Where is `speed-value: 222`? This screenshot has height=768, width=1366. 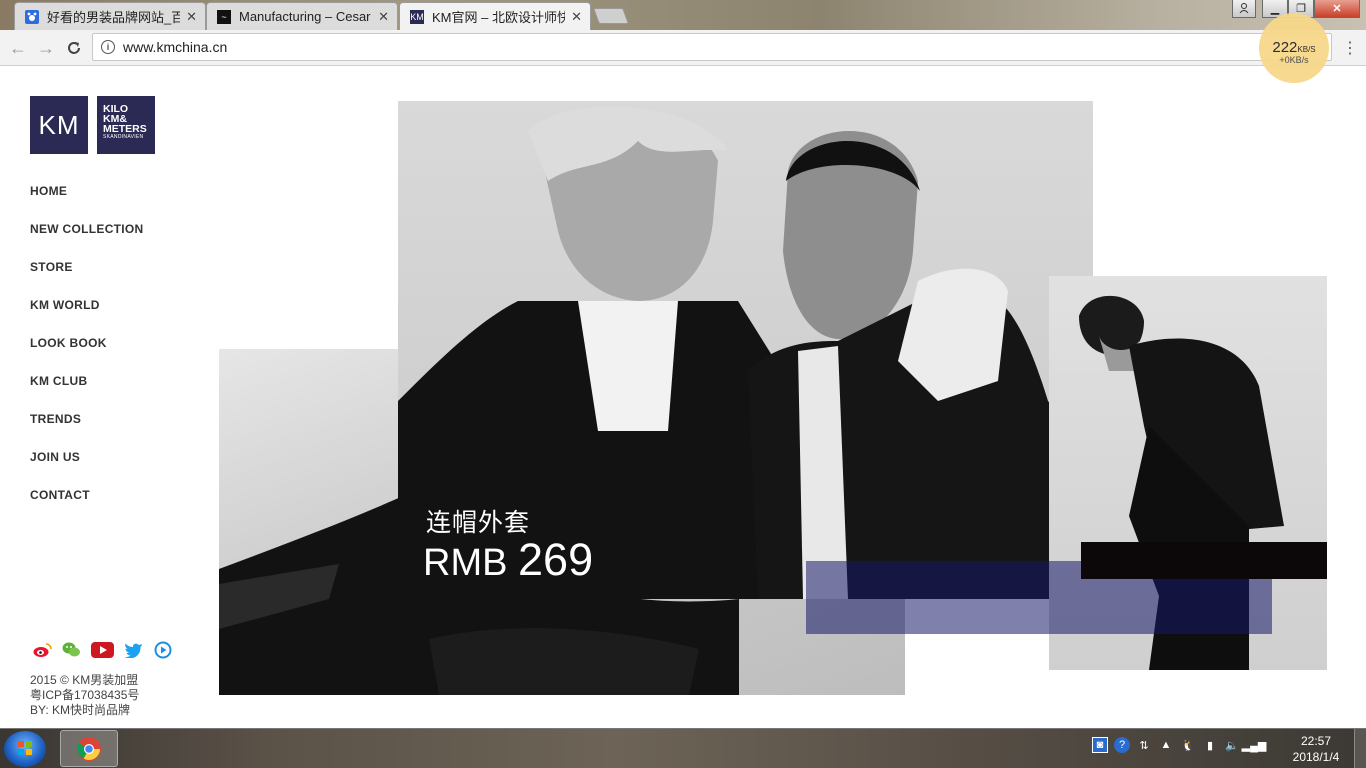 speed-value: 222 is located at coordinates (1285, 47).